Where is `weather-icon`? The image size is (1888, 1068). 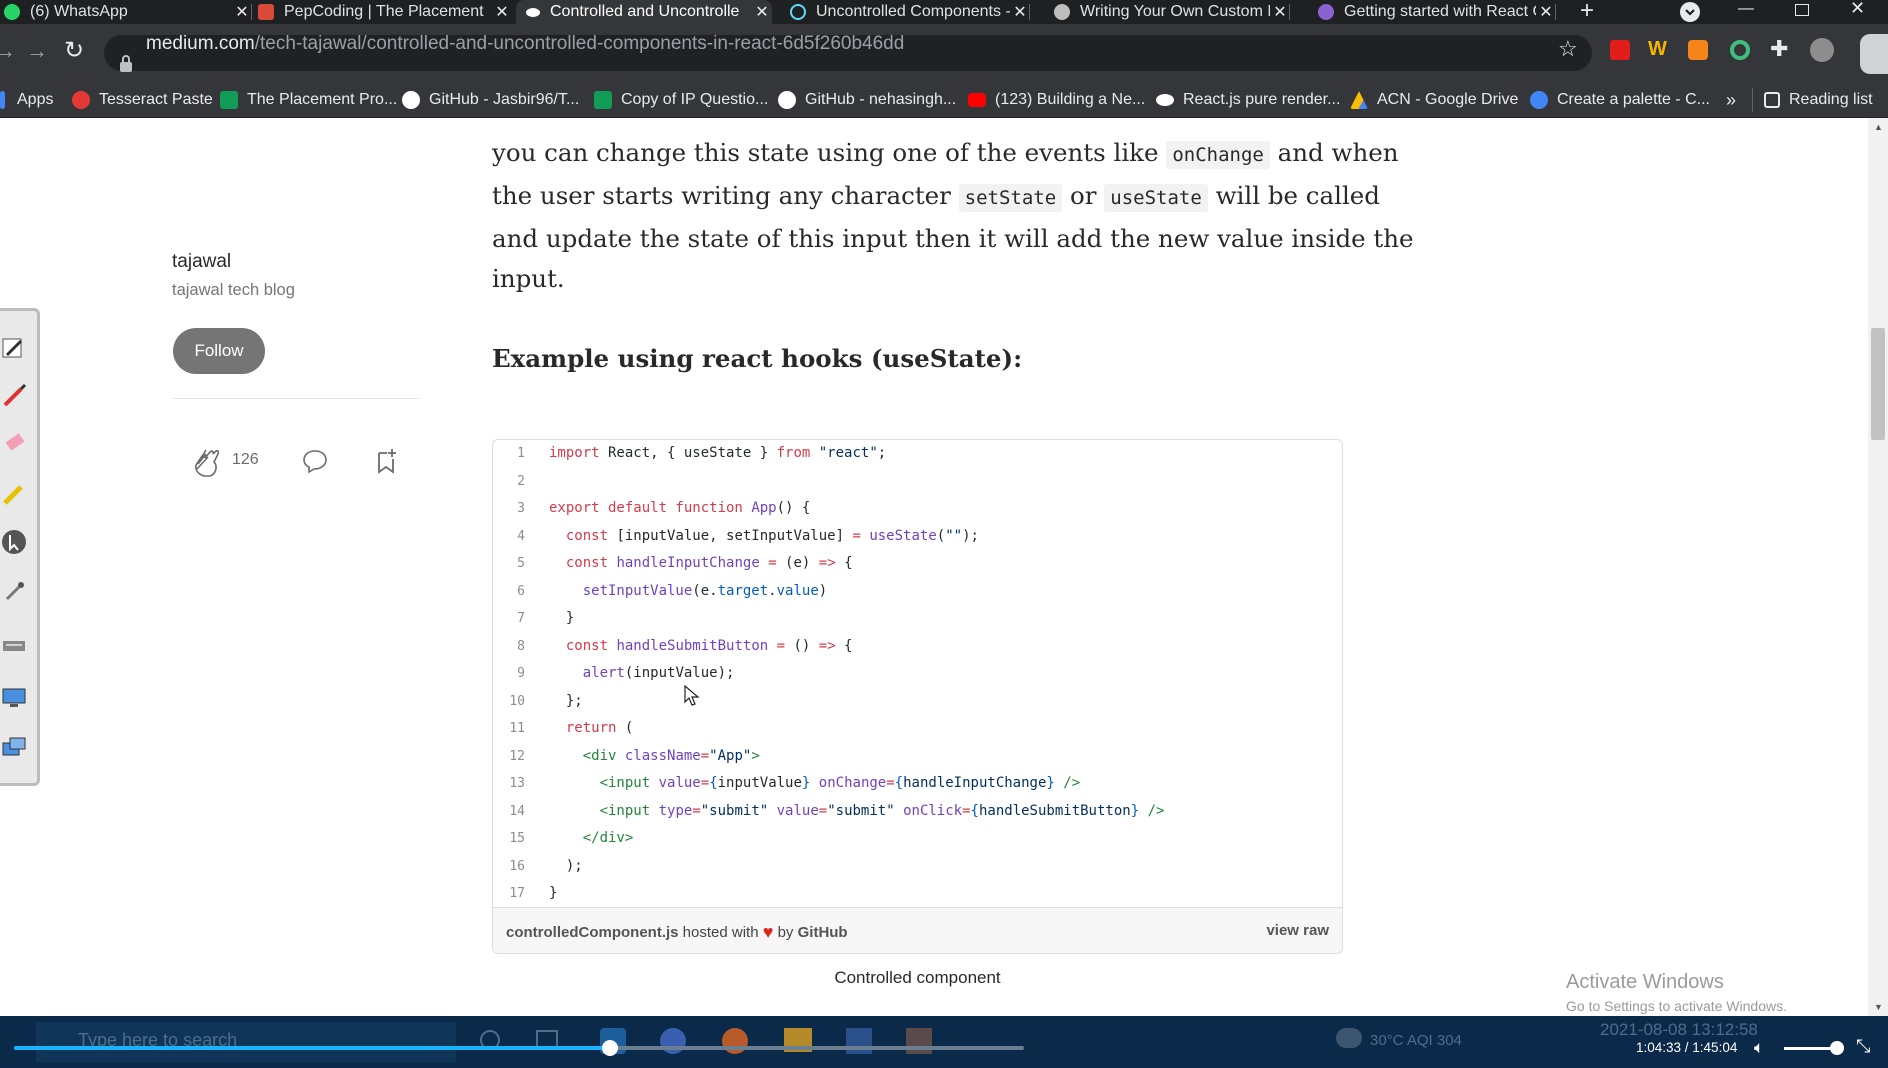
weather-icon is located at coordinates (1349, 1038).